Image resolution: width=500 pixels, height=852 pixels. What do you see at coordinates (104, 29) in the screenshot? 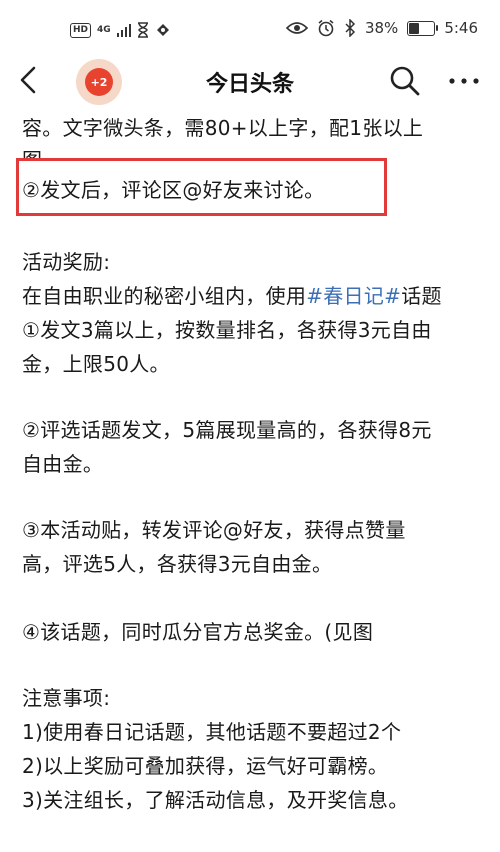
I see `network-indicator: 4G` at bounding box center [104, 29].